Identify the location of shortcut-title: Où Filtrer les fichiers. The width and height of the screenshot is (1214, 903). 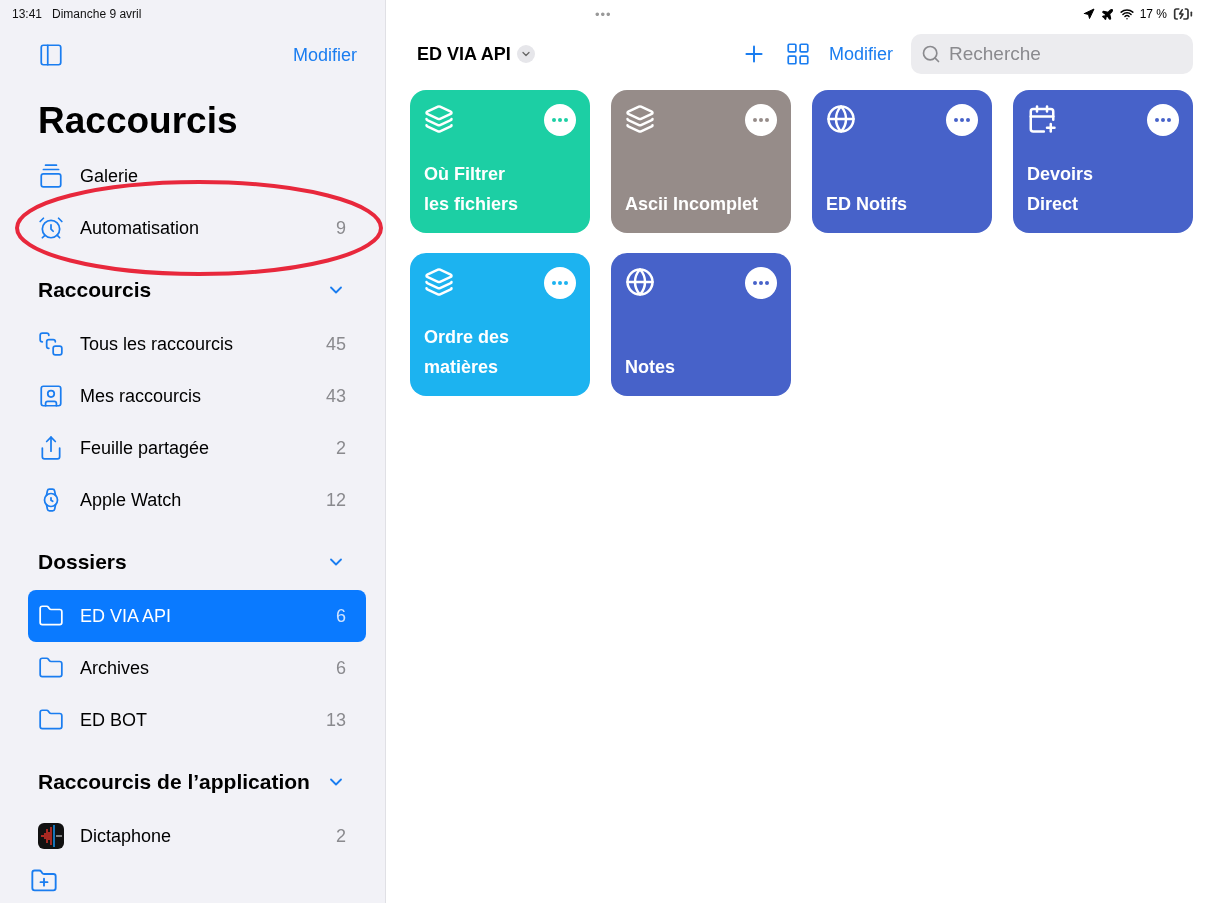
(472, 189).